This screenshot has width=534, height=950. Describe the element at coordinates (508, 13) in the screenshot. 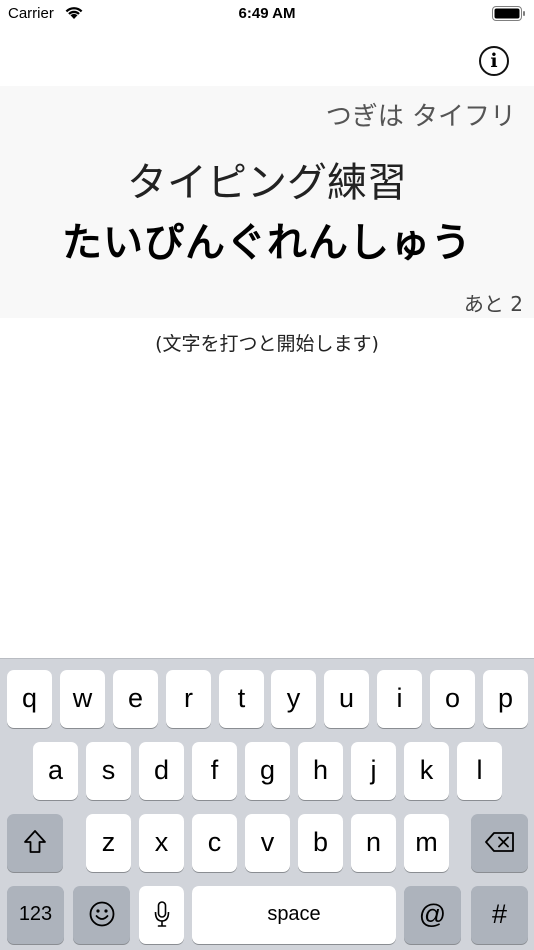

I see `battery-icon` at that location.